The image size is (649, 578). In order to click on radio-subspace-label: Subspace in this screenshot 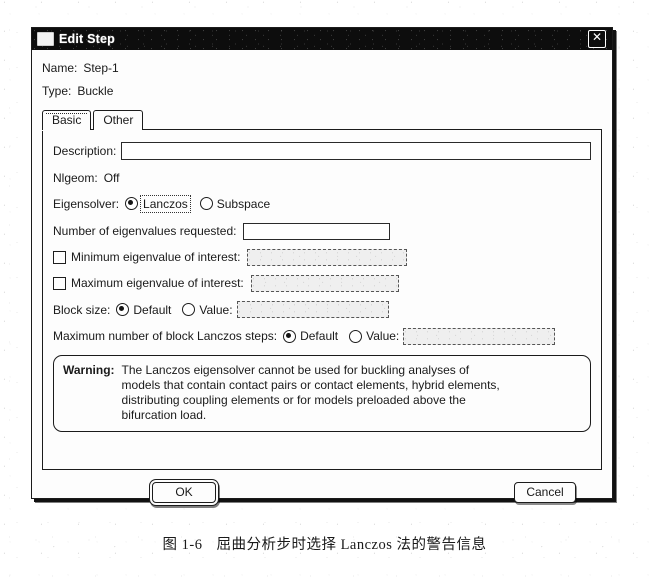, I will do `click(243, 204)`.